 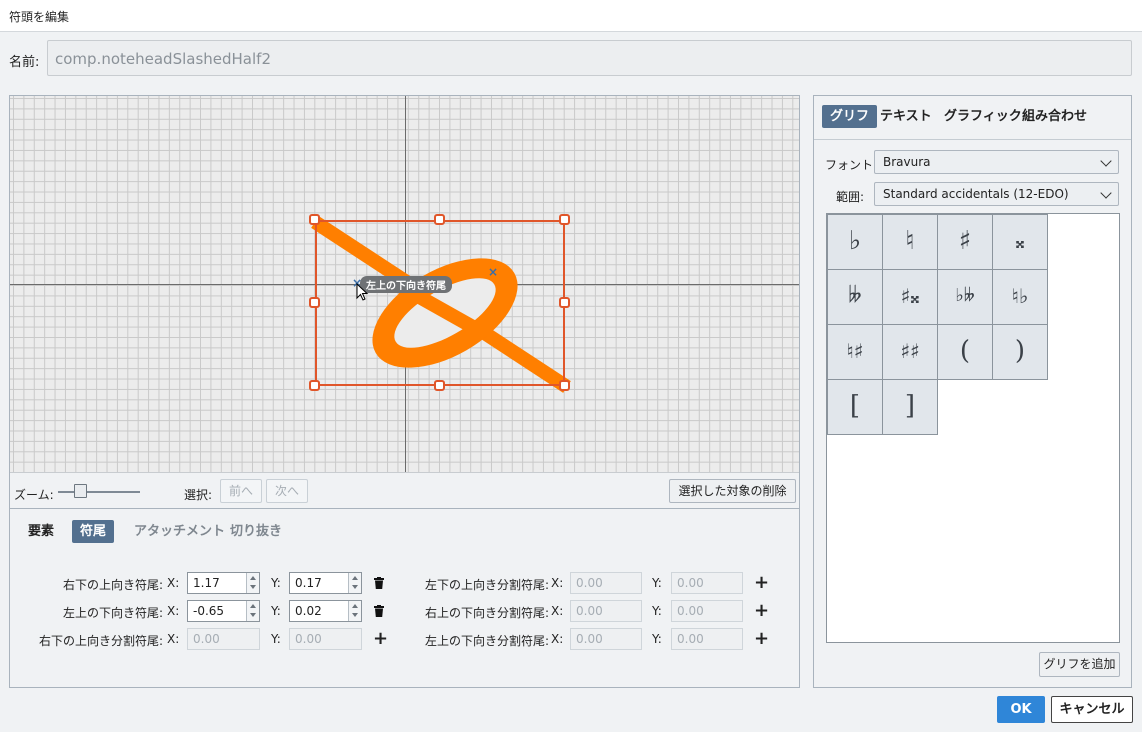 What do you see at coordinates (223, 583) in the screenshot?
I see `stem-x-input: 1.17` at bounding box center [223, 583].